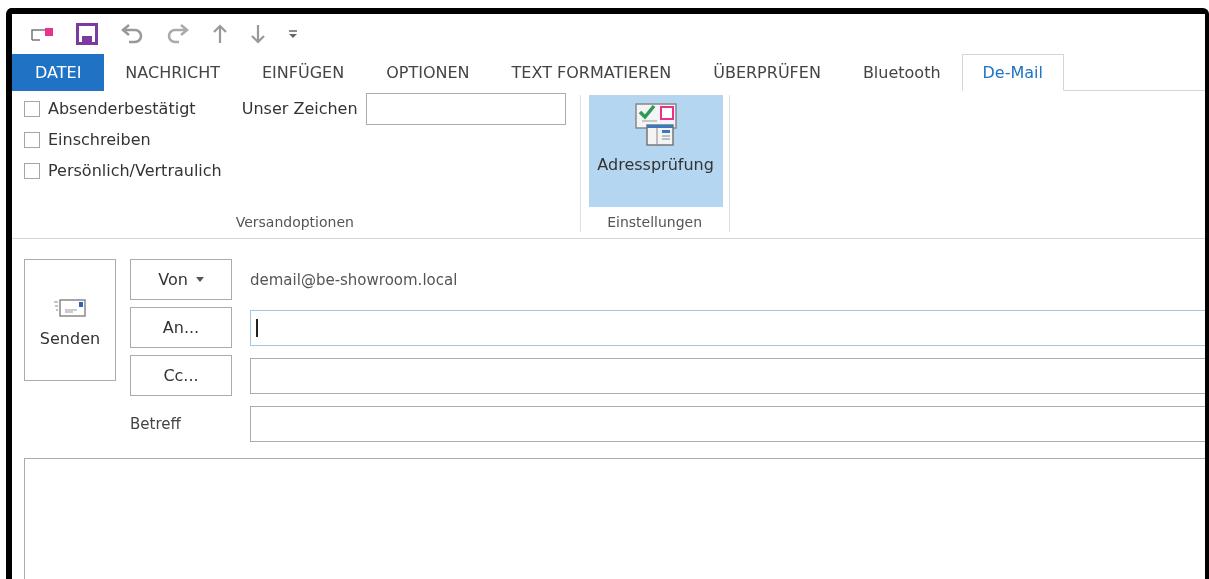 The image size is (1209, 579). Describe the element at coordinates (220, 34) in the screenshot. I see `up-arrow-icon` at that location.